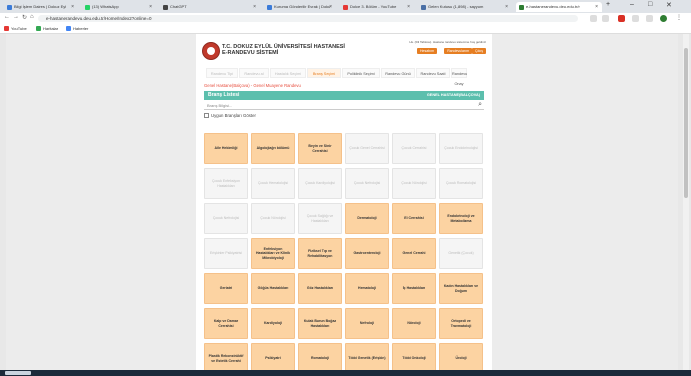 The width and height of the screenshot is (691, 376). What do you see at coordinates (479, 51) in the screenshot?
I see `logout-button: Çıkış` at bounding box center [479, 51].